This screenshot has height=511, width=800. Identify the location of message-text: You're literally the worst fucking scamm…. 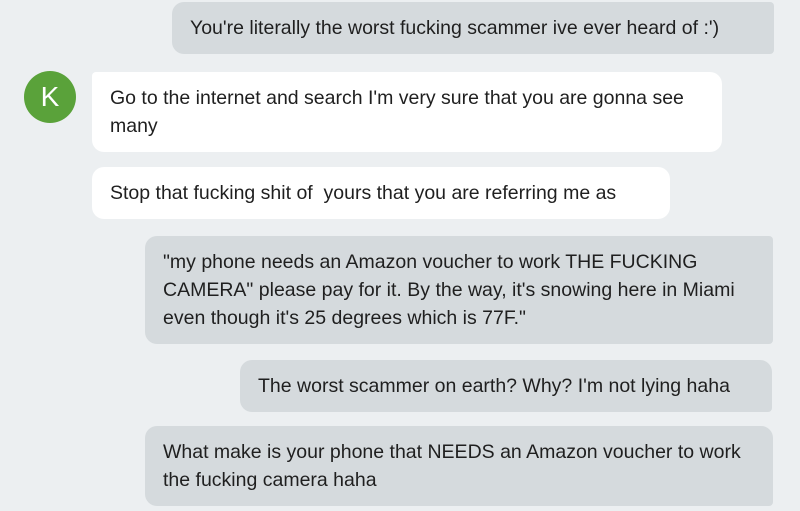
(455, 28).